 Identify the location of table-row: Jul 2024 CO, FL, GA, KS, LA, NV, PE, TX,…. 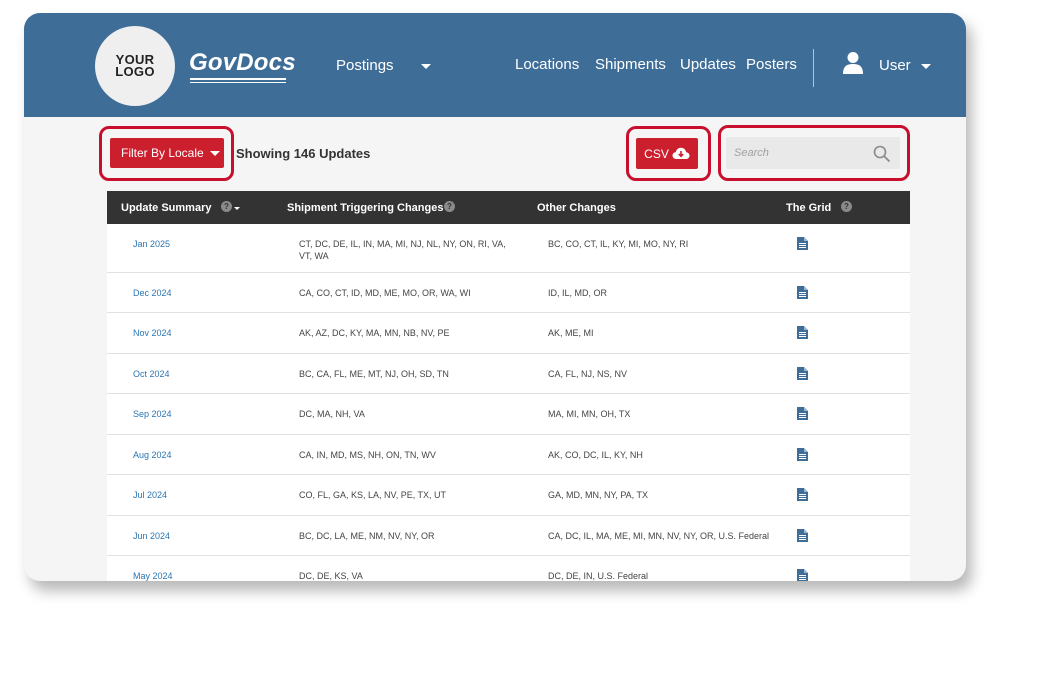
(508, 495).